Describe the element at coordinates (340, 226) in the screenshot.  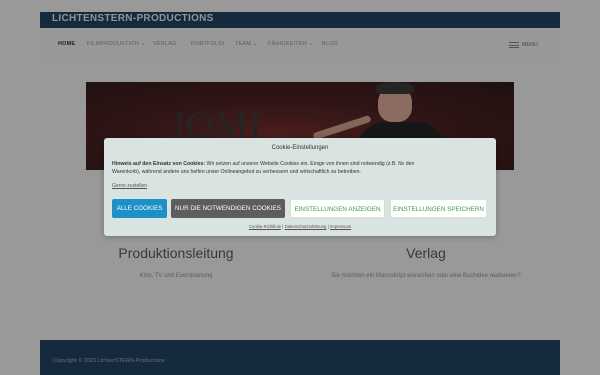
I see `imprint-link: Impressum` at that location.